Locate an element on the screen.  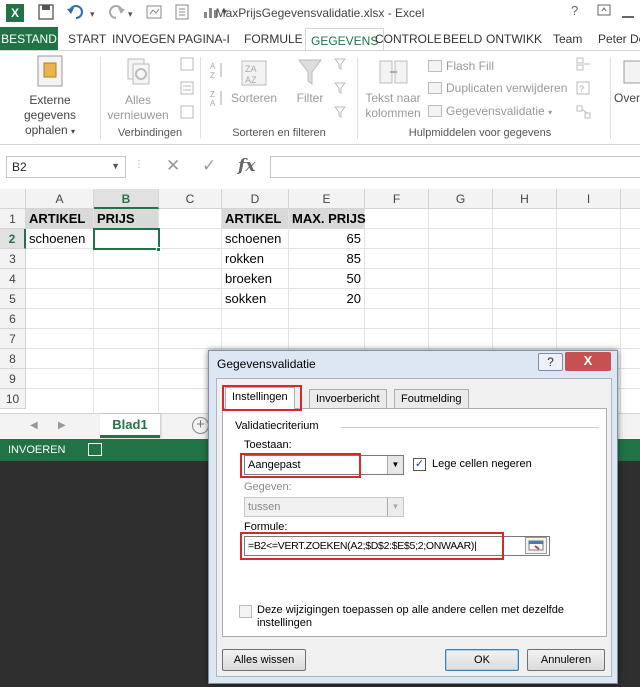
minimize-icon is located at coordinates (628, 15).